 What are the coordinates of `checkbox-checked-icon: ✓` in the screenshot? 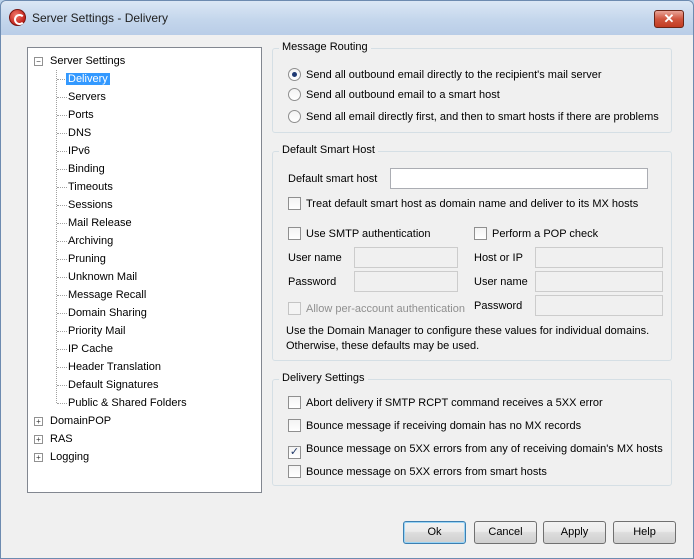 It's located at (294, 452).